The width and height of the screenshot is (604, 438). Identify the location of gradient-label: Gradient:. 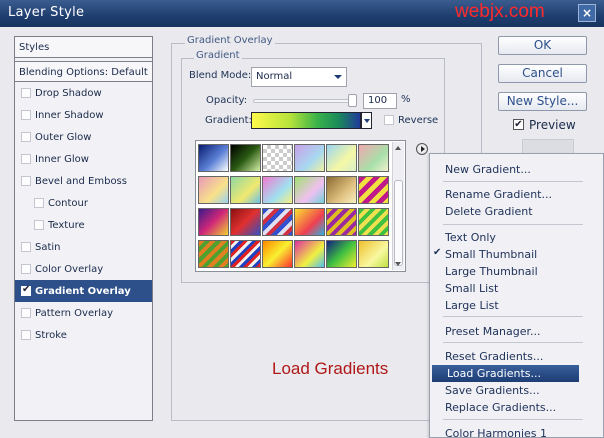
(228, 120).